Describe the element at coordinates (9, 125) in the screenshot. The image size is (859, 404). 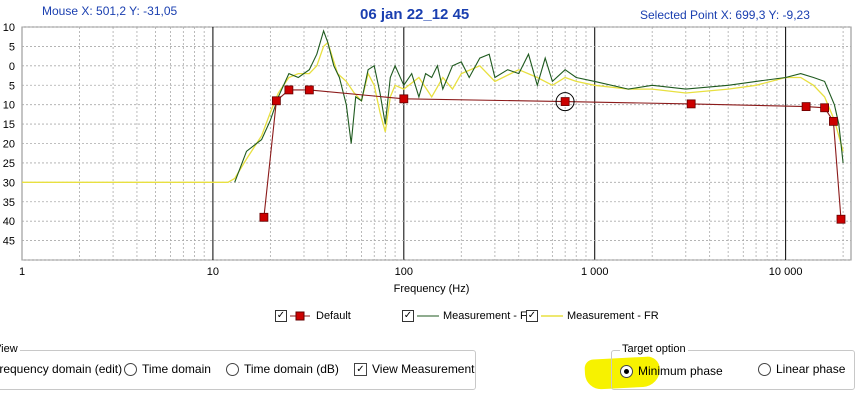
I see `y-tick-label: 15` at that location.